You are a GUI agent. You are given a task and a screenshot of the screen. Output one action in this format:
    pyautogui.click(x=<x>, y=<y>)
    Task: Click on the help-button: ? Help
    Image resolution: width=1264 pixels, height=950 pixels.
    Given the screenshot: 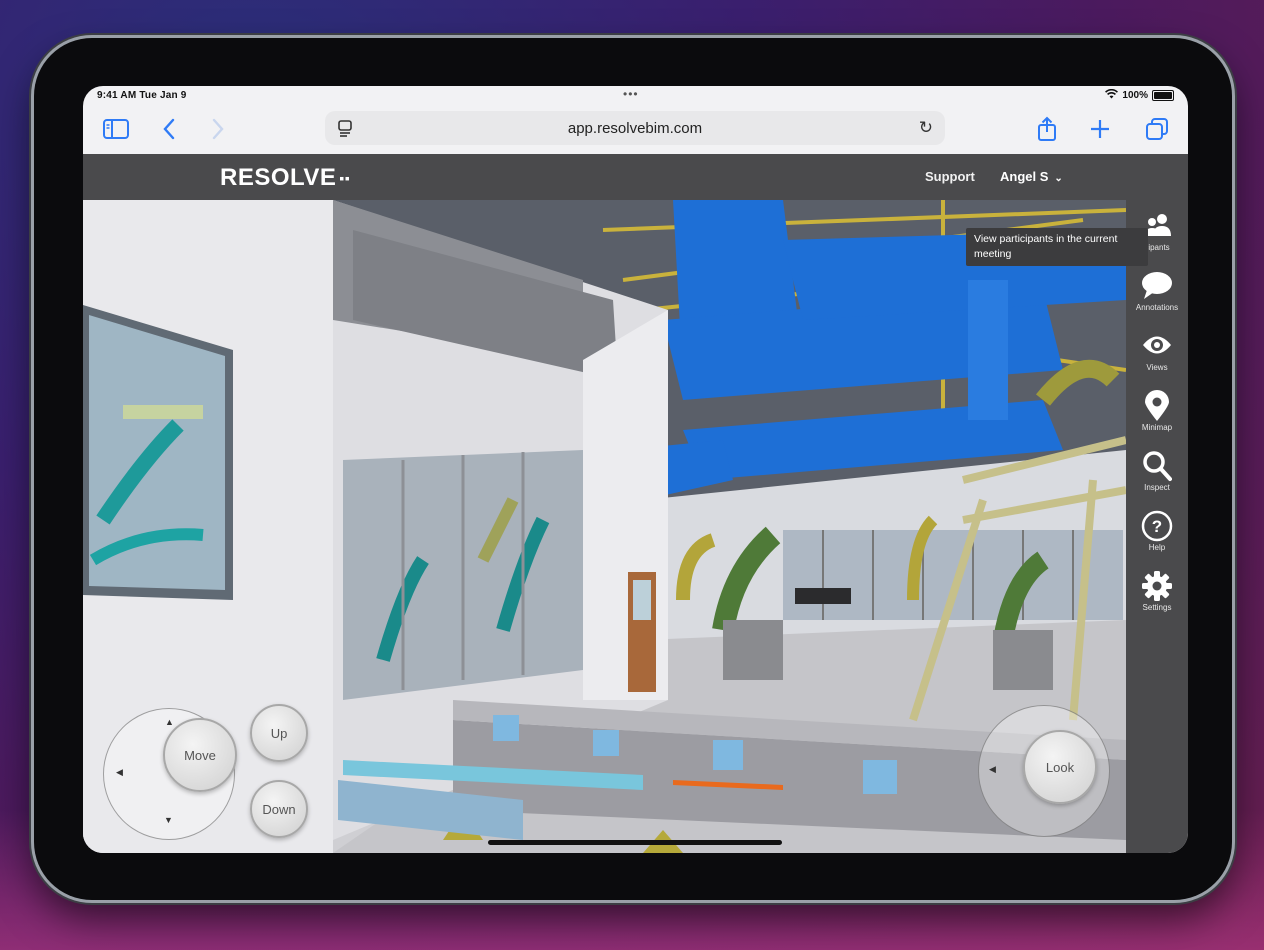 What is the action you would take?
    pyautogui.click(x=1157, y=530)
    